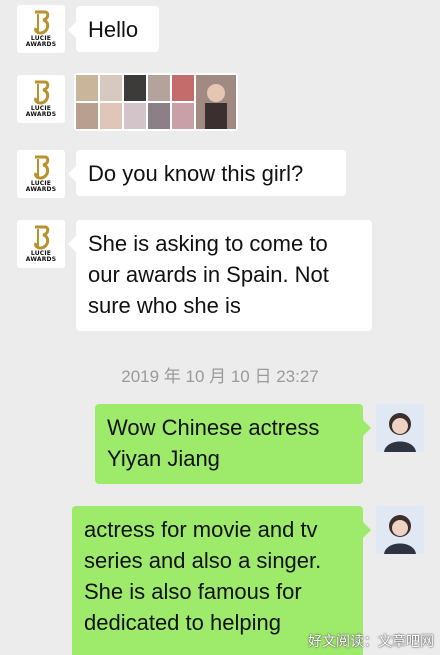 The image size is (440, 655). What do you see at coordinates (163, 458) in the screenshot?
I see `message-text-line: Yiyan Jiang` at bounding box center [163, 458].